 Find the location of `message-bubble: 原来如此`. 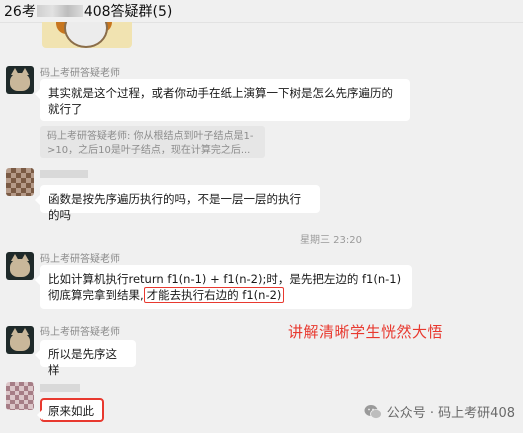

message-bubble: 原来如此 is located at coordinates (70, 410).